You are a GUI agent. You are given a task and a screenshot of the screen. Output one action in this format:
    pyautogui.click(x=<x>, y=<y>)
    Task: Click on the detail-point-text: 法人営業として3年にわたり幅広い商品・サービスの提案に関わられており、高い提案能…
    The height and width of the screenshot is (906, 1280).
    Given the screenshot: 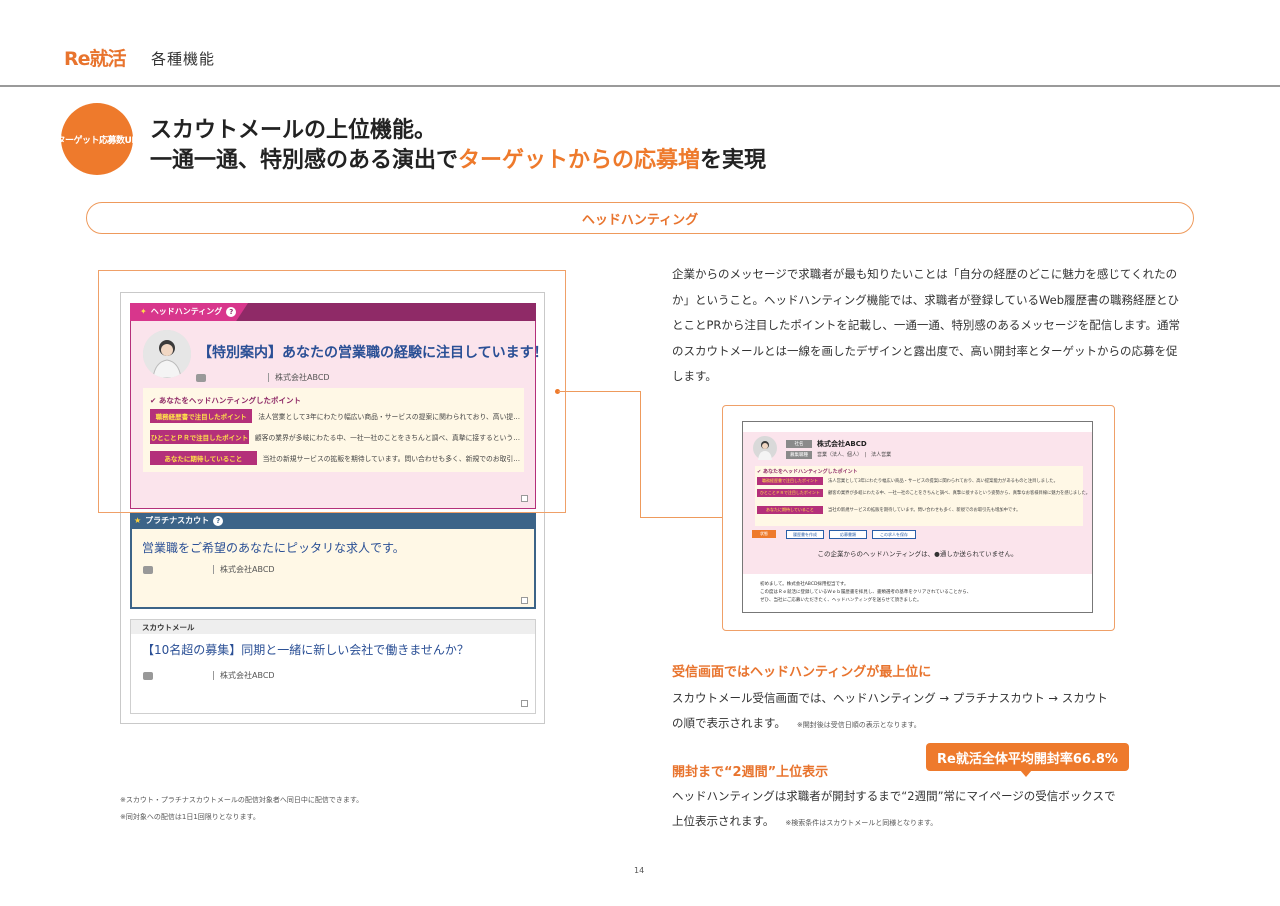 What is the action you would take?
    pyautogui.click(x=943, y=481)
    